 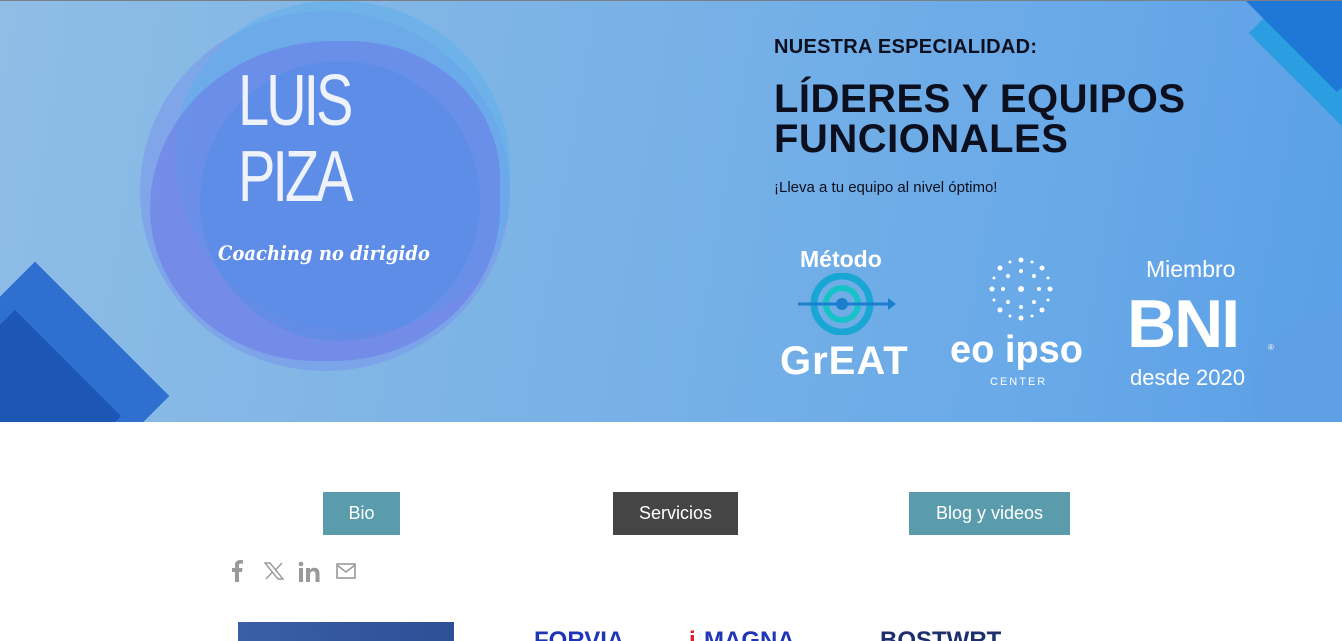 What do you see at coordinates (847, 304) in the screenshot?
I see `target-arrow-icon` at bounding box center [847, 304].